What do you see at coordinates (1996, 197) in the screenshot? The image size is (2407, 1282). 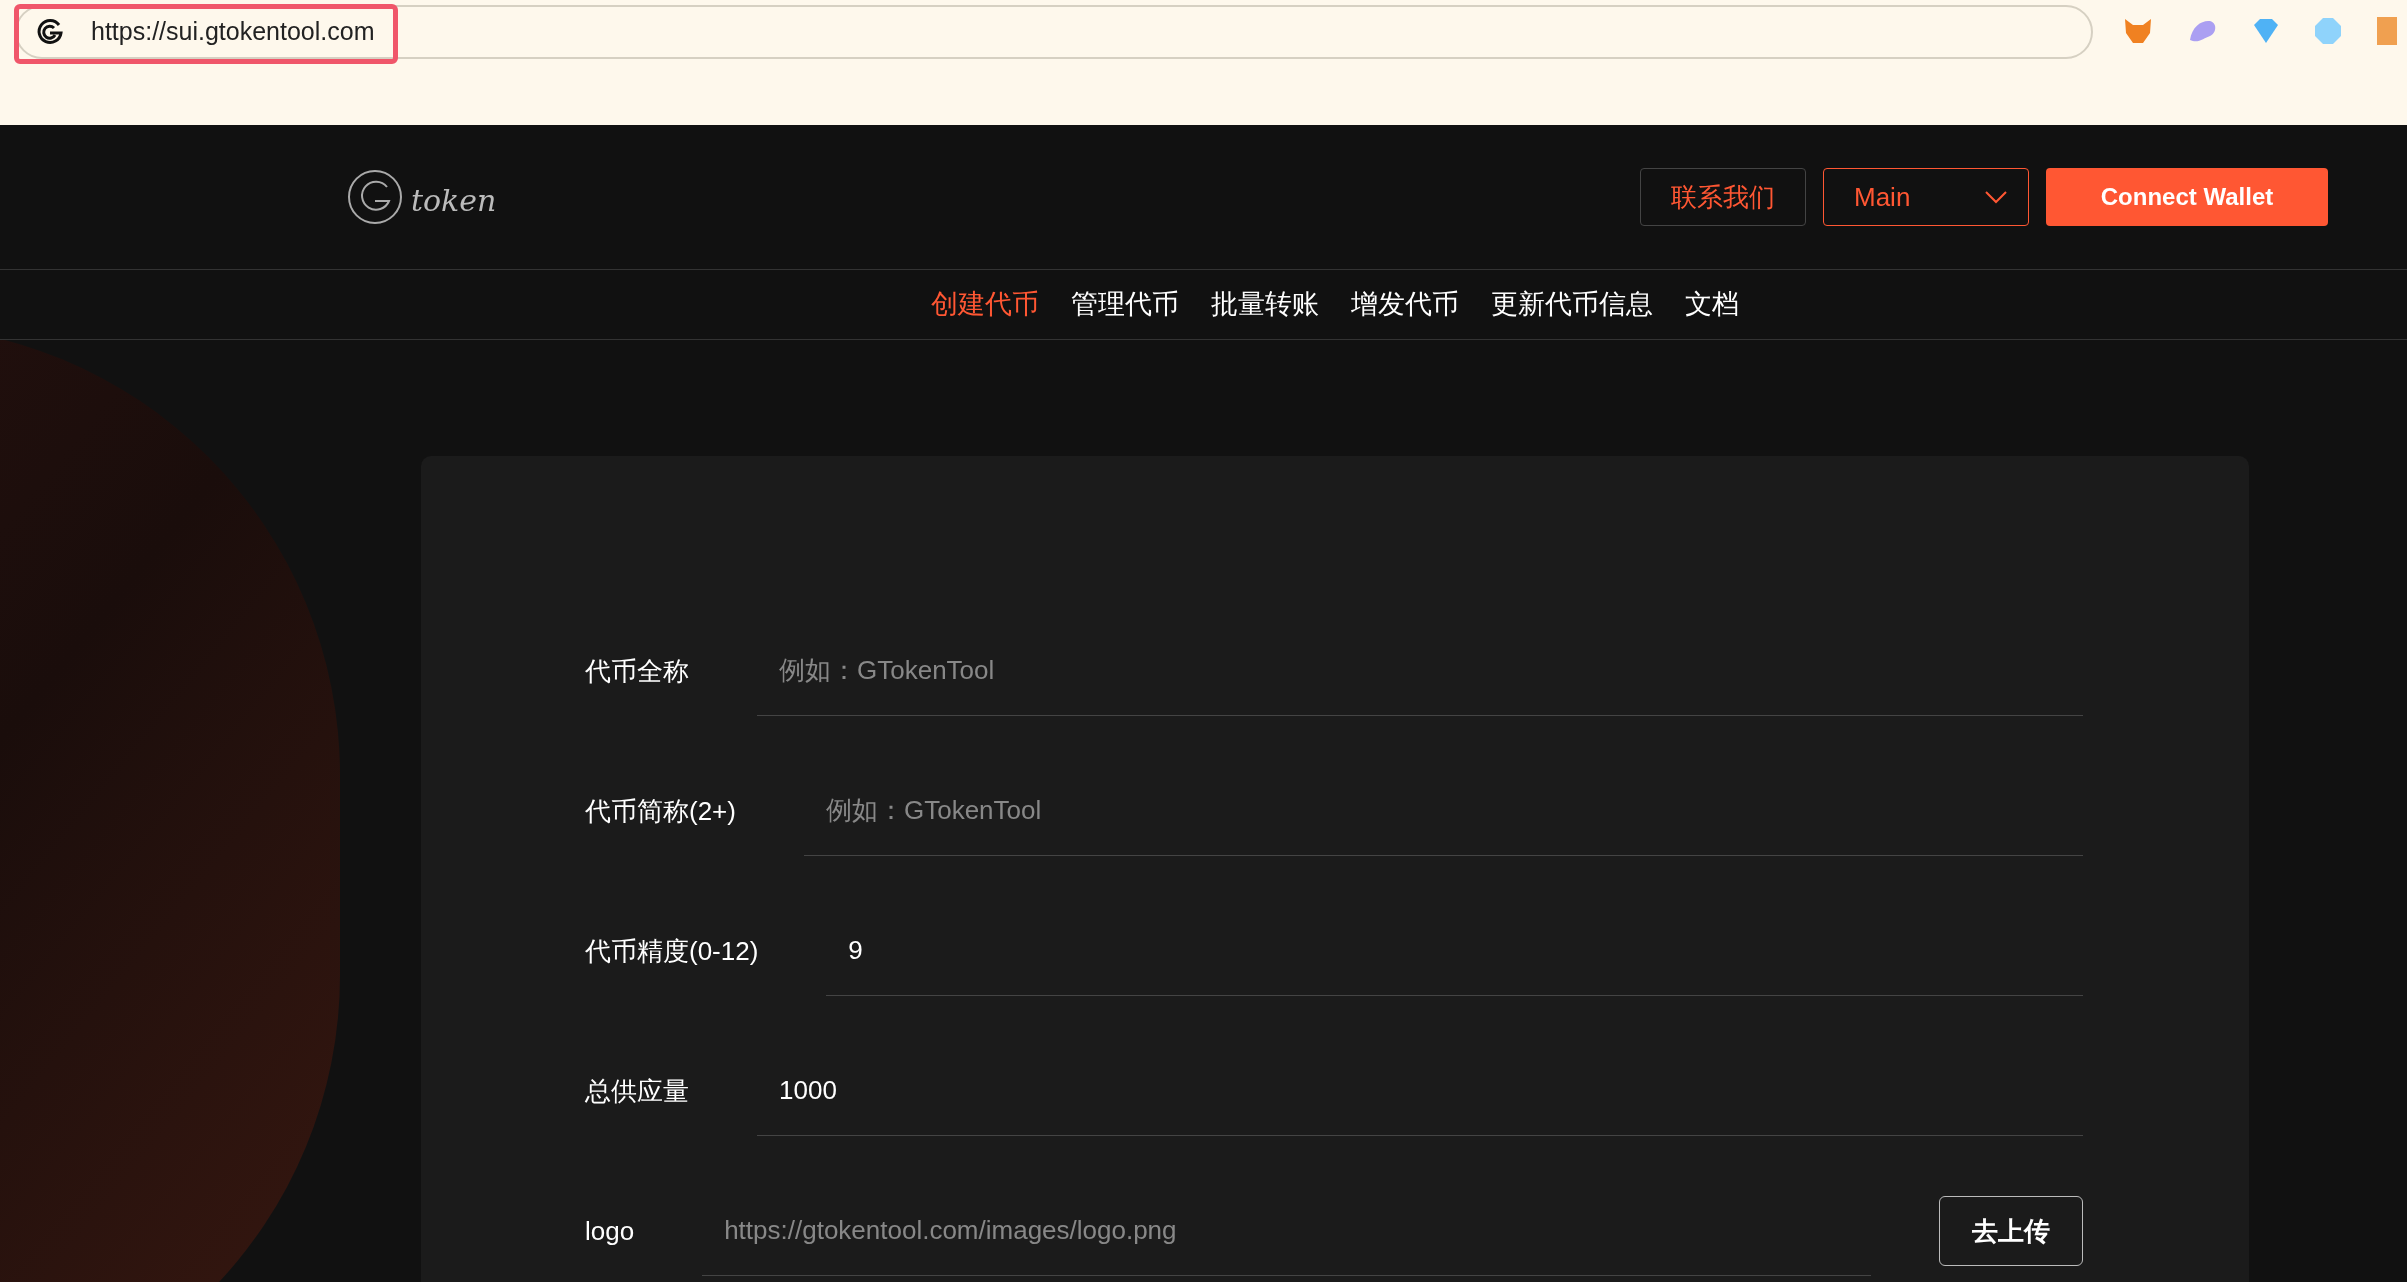 I see `chevron-down-icon` at bounding box center [1996, 197].